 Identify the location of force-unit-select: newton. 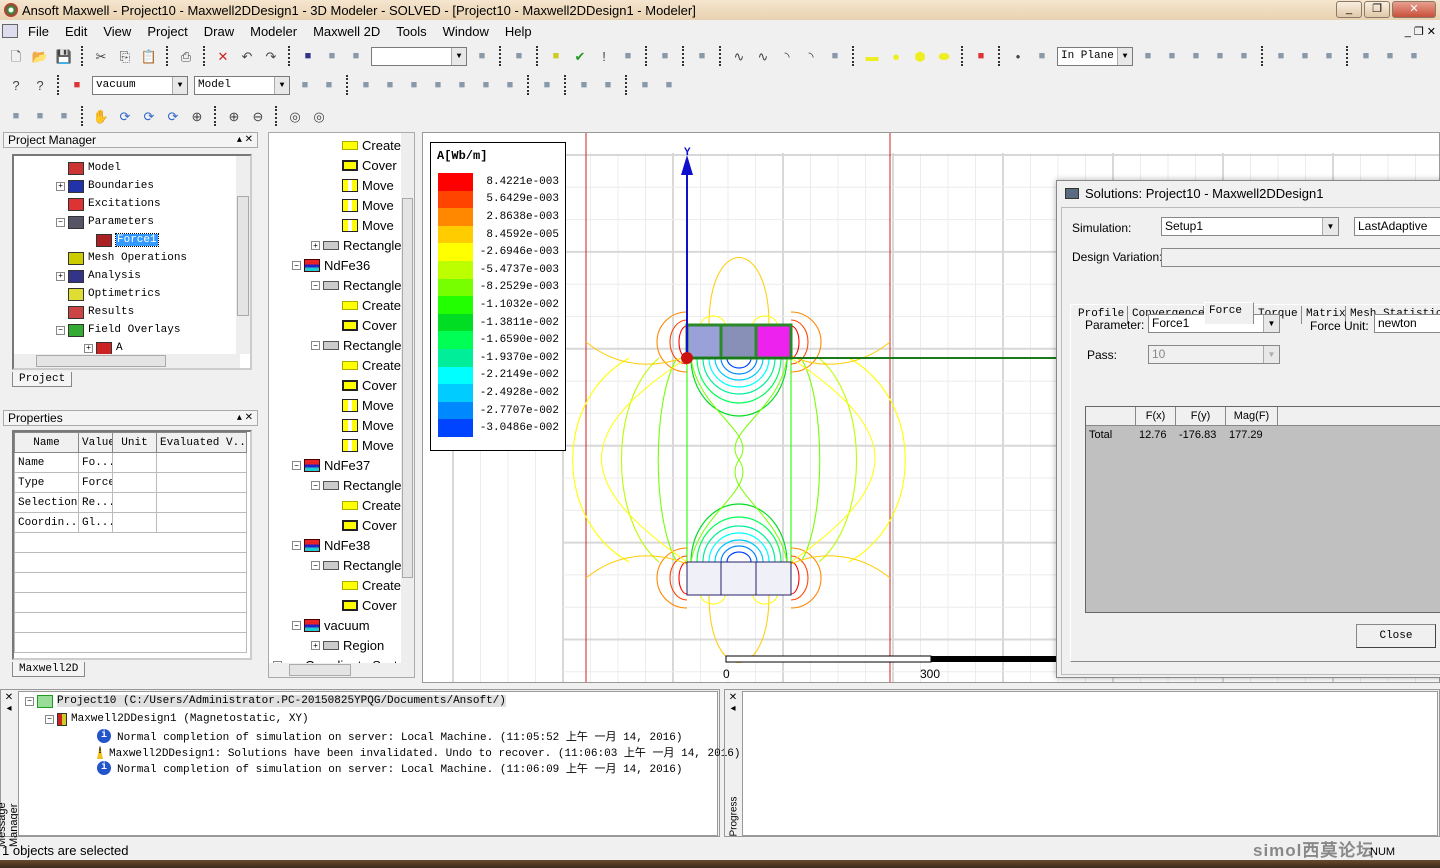
(1407, 323).